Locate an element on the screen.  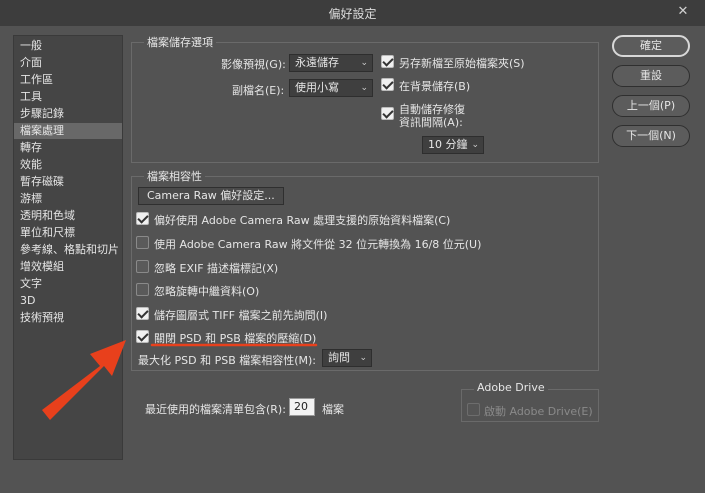
ignore-exif-checkbox is located at coordinates (142, 266).